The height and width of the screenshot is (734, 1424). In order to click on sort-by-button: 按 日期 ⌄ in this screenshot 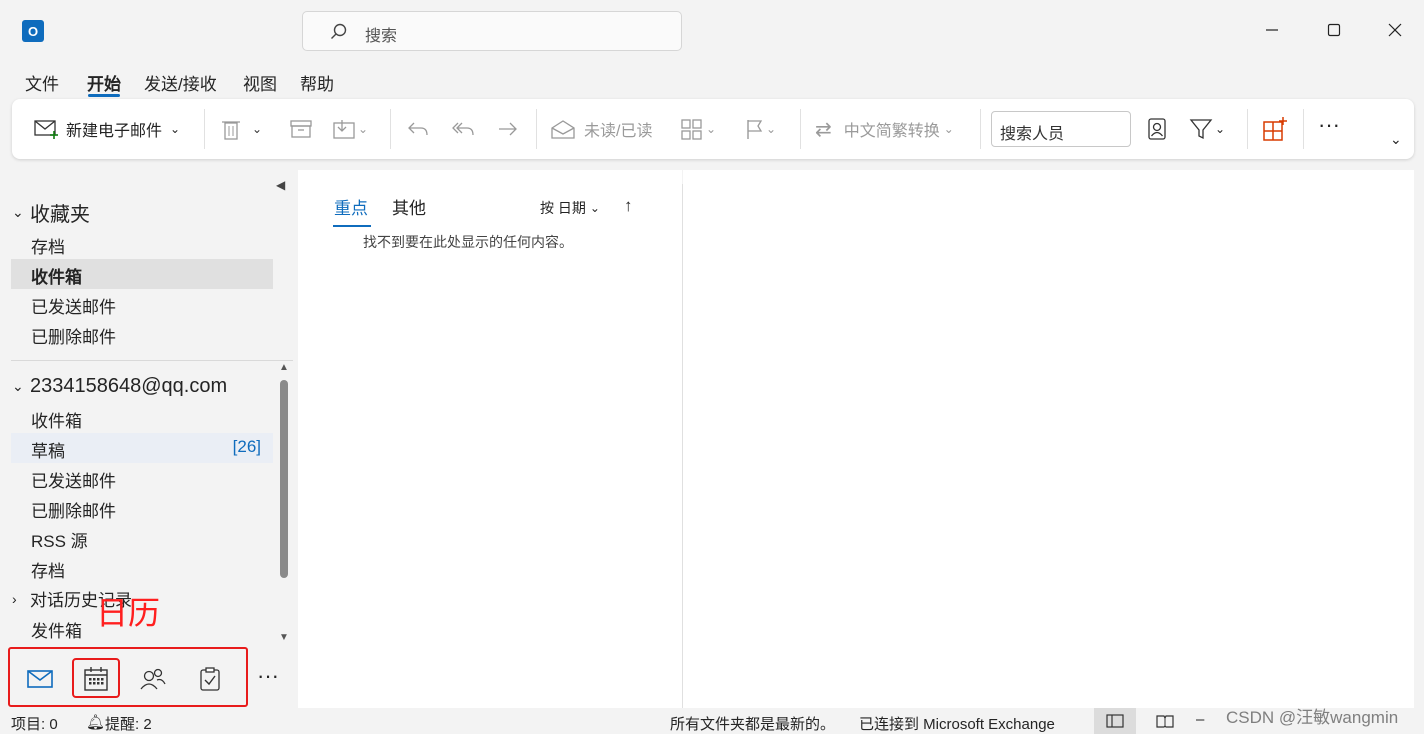, I will do `click(570, 208)`.